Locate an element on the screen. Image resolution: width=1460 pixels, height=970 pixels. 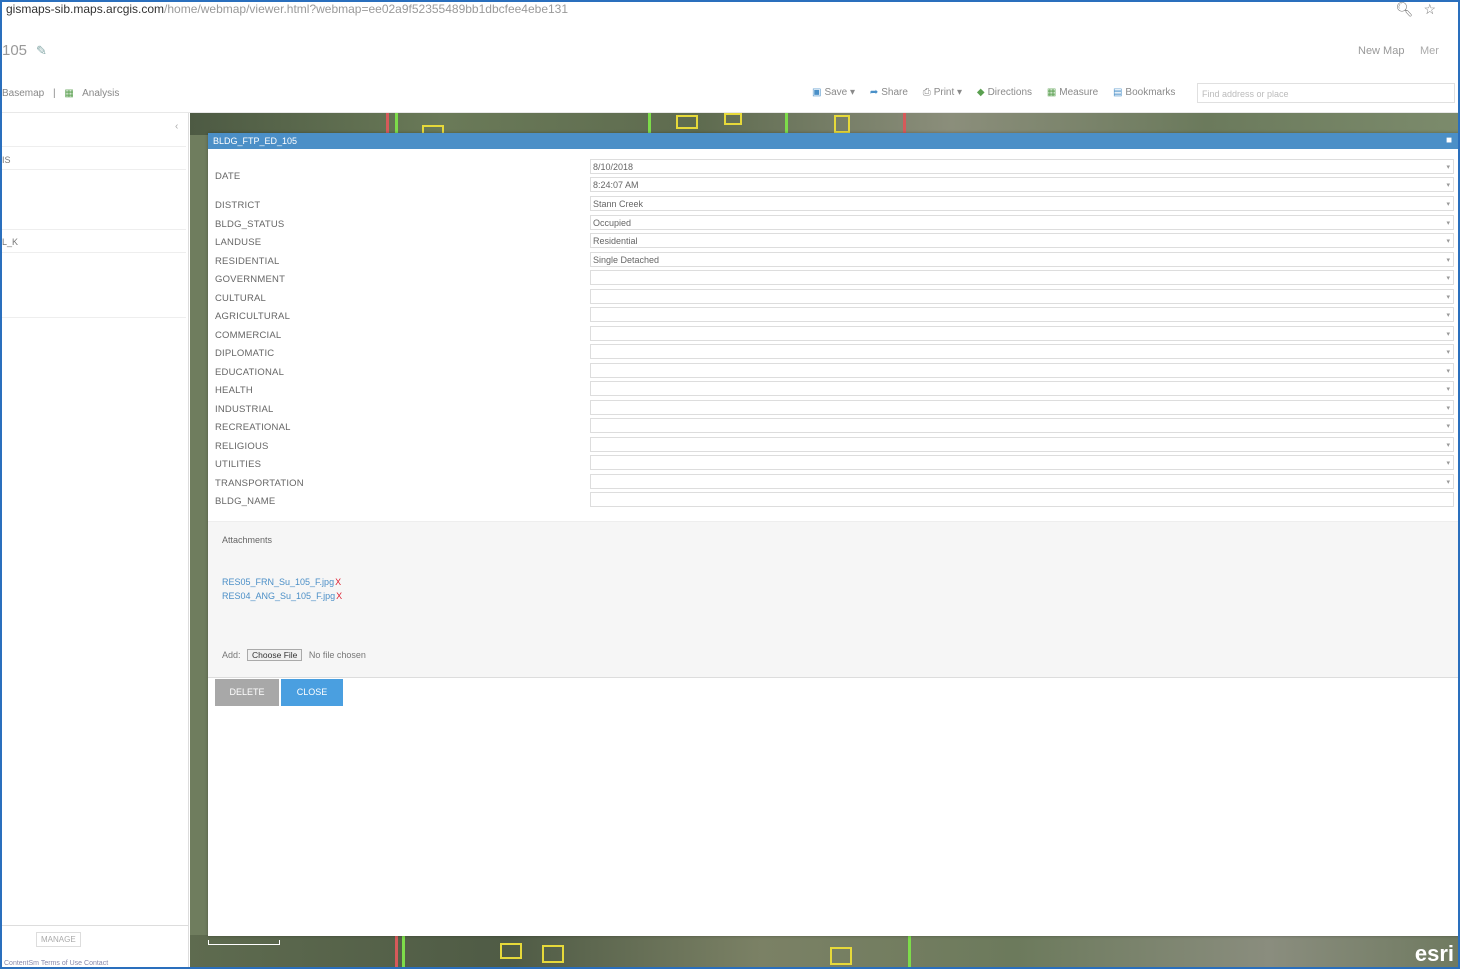
time-field: 8:24:07 AM ▾ is located at coordinates (1022, 184).